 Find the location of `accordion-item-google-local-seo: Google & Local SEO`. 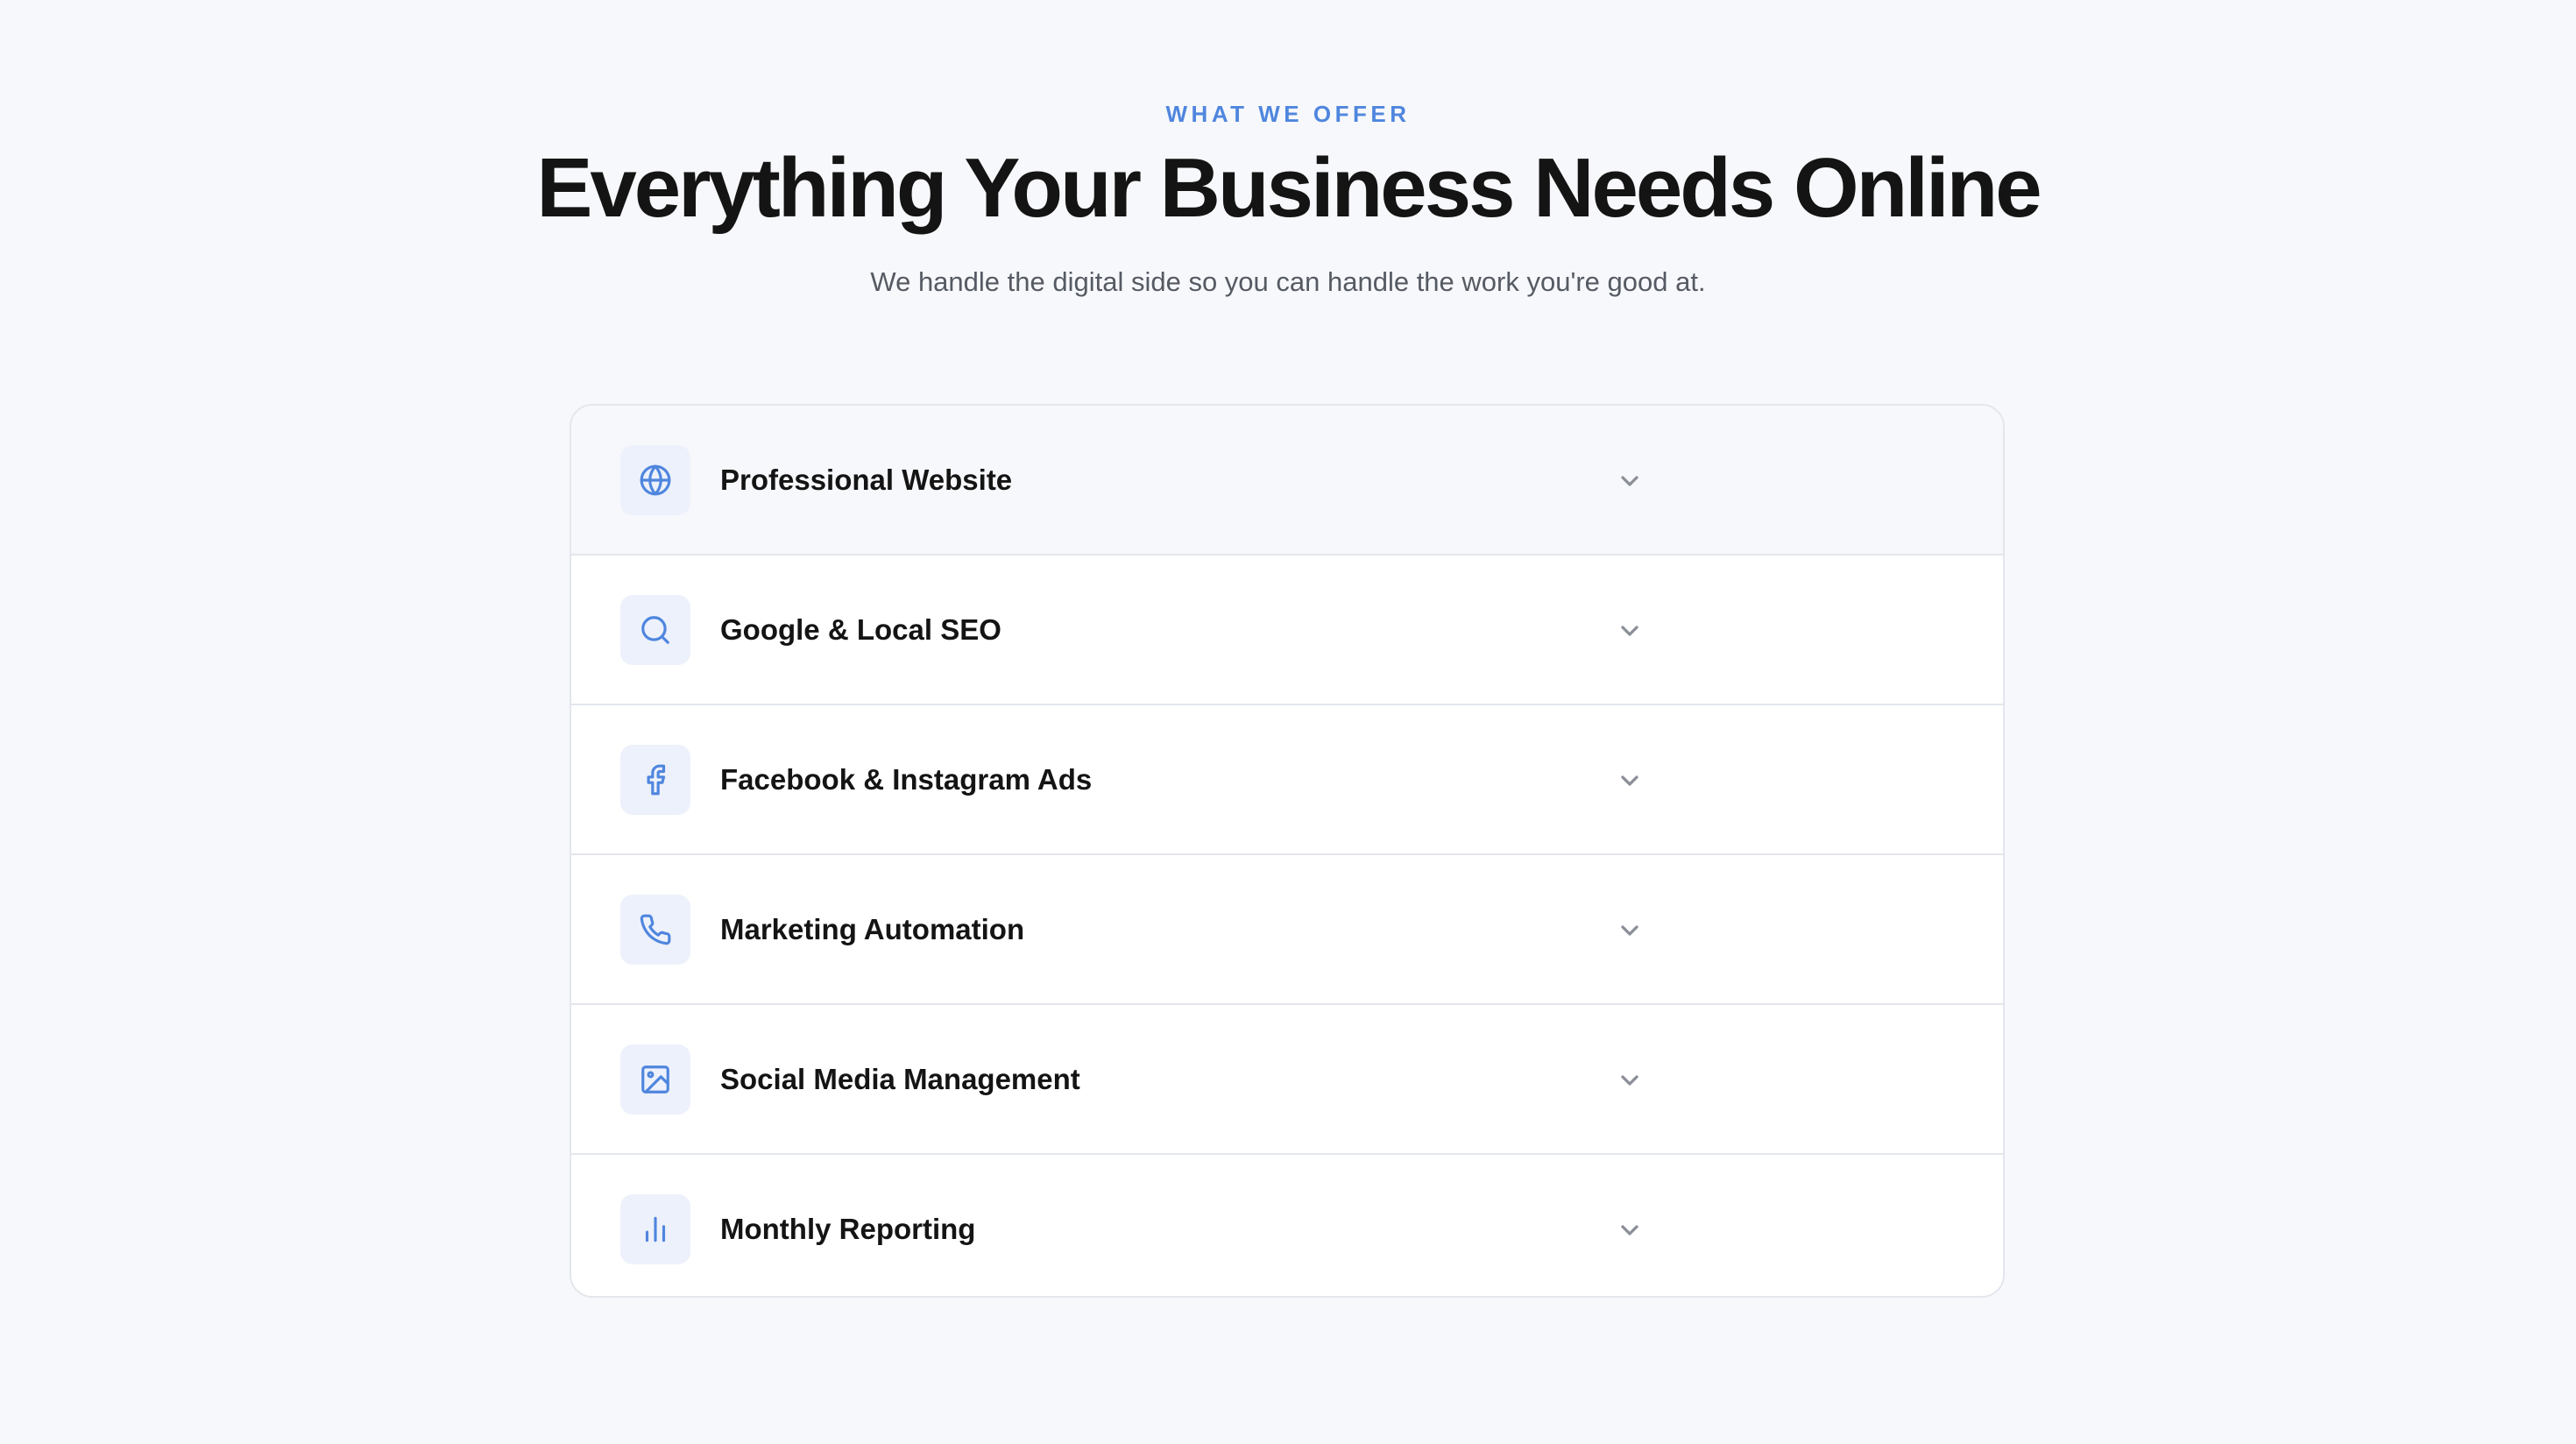

accordion-item-google-local-seo: Google & Local SEO is located at coordinates (1287, 630).